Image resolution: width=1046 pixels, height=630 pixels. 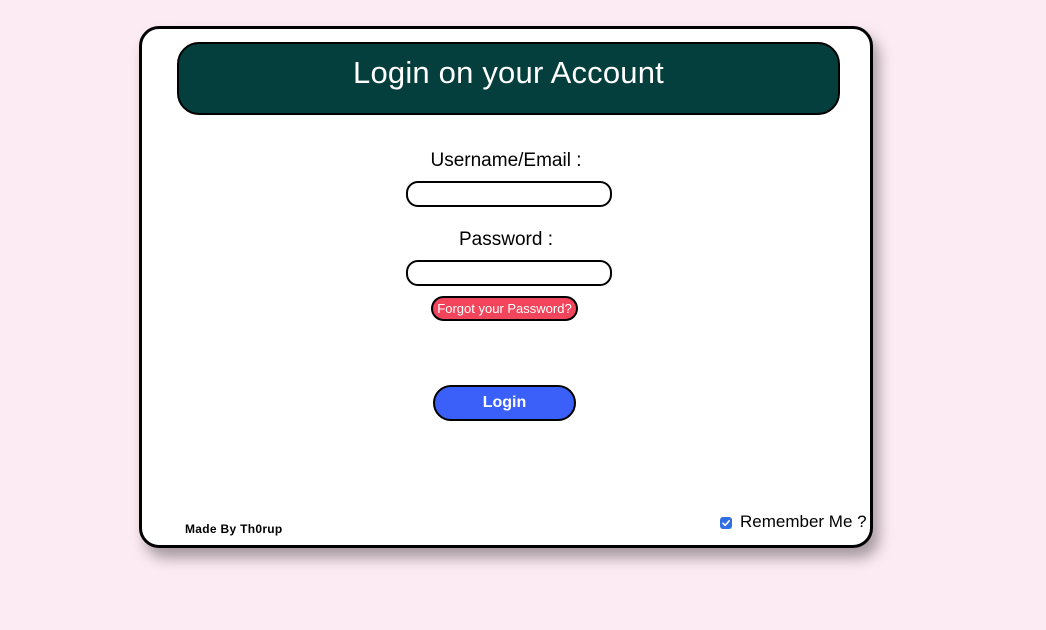 What do you see at coordinates (506, 239) in the screenshot?
I see `password-label: Password :` at bounding box center [506, 239].